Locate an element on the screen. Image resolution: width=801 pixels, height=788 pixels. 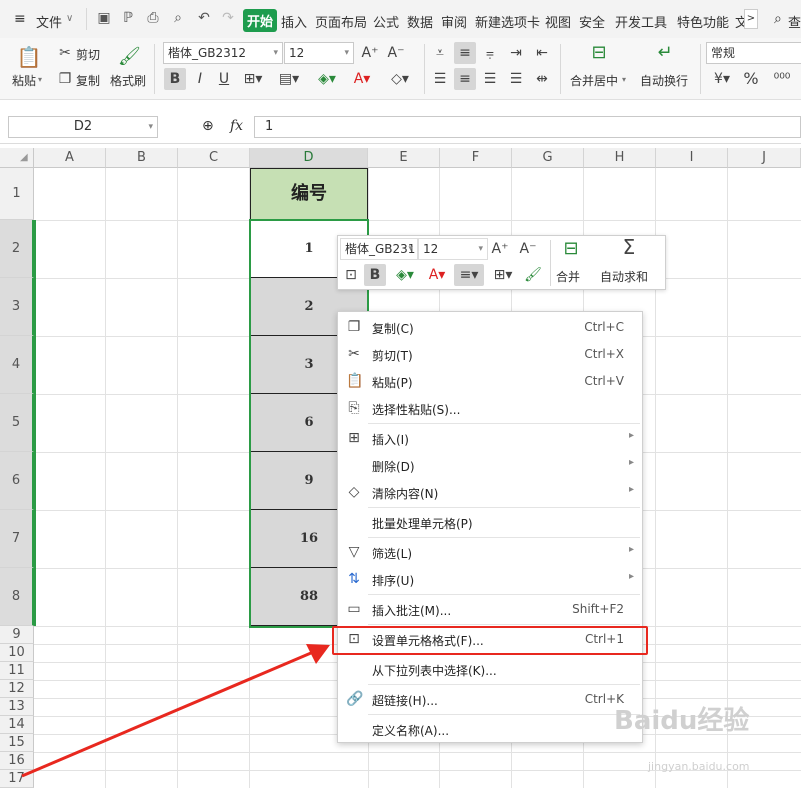
borders-icon: ⊞▾ is located at coordinates (253, 79).